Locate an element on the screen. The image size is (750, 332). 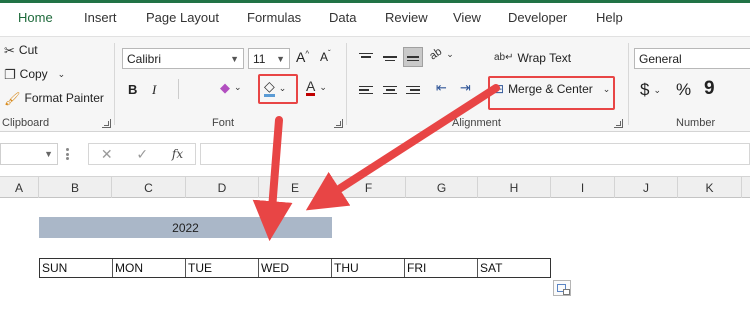
decrease-indent-button: ⇤ is located at coordinates (441, 87).